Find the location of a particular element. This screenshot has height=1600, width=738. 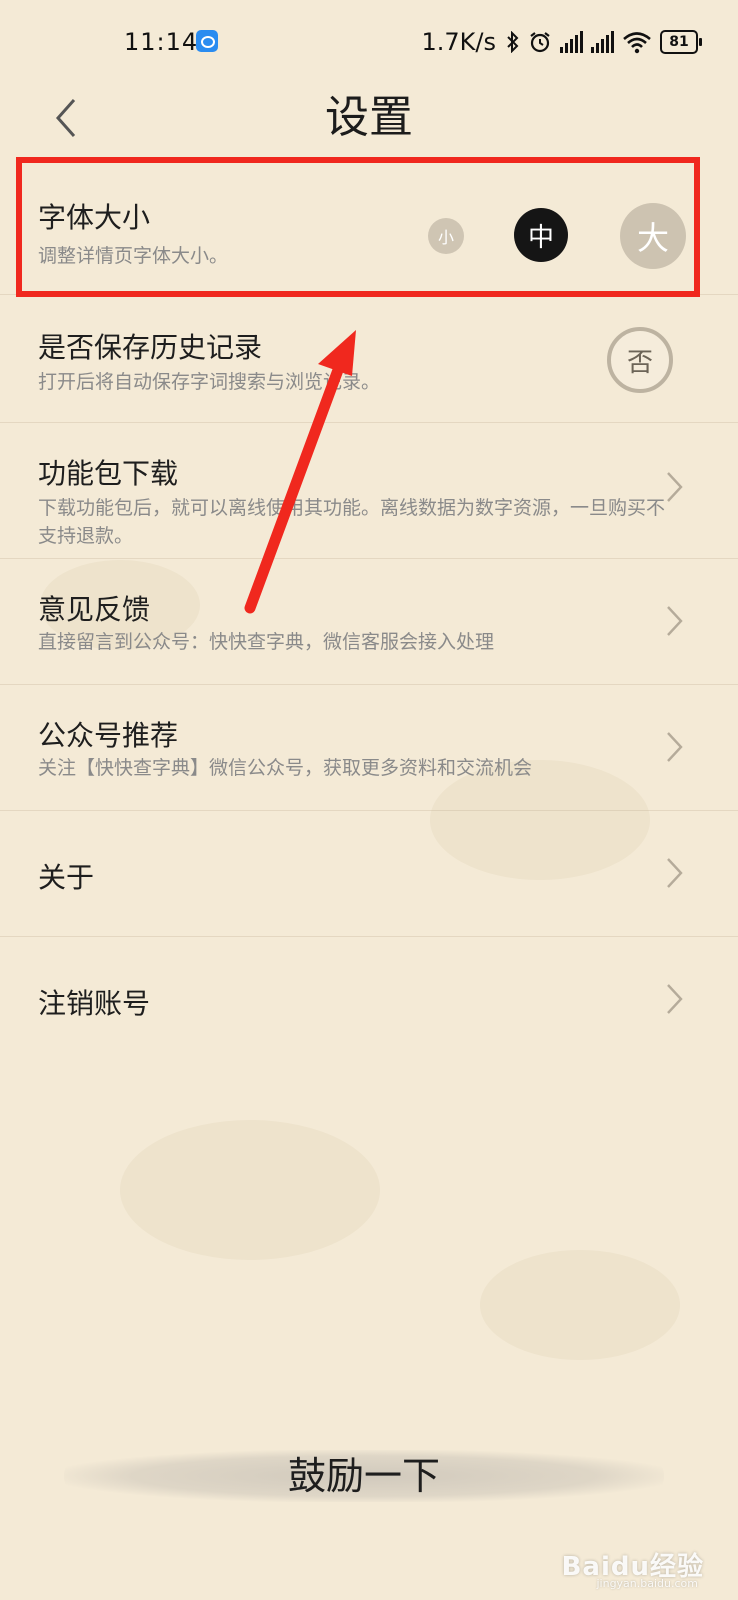

row-subtitle: 关注【快快查字典】微信公众号，获取更多资料和交流机会 is located at coordinates (285, 768).